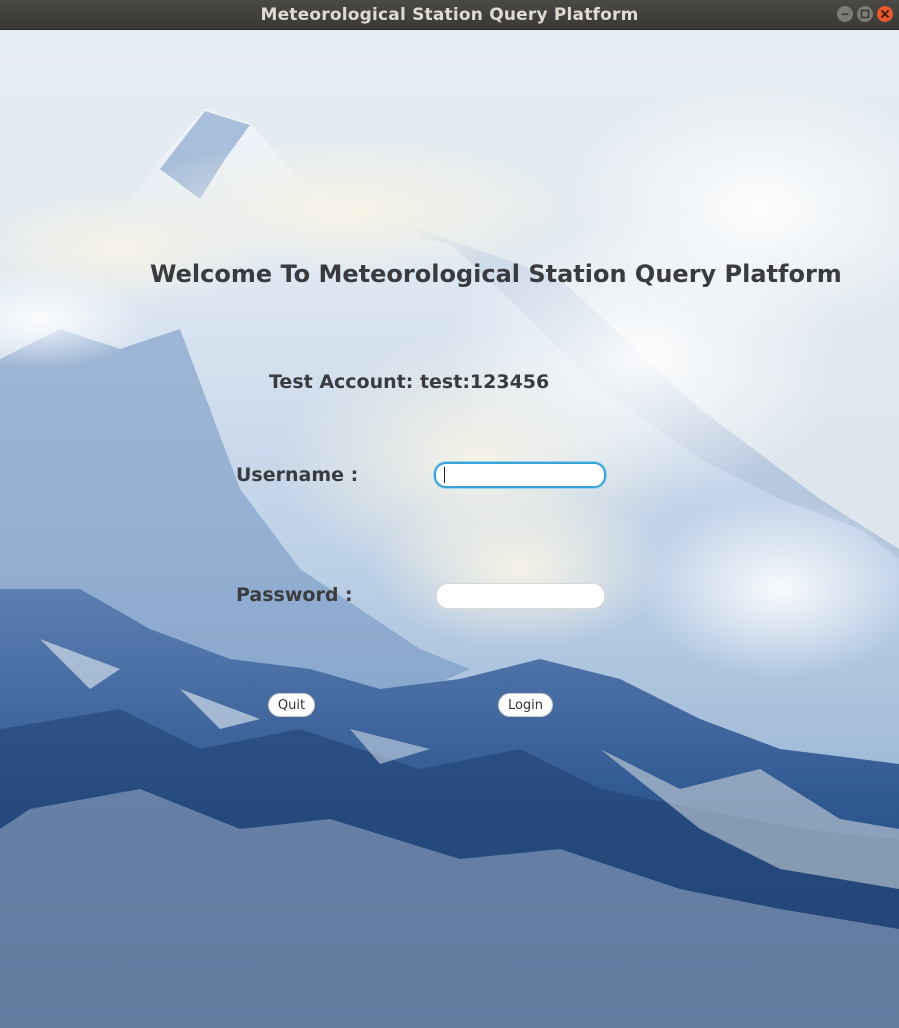 The width and height of the screenshot is (899, 1028). I want to click on window-title: Meteorological Station Query Platform, so click(449, 14).